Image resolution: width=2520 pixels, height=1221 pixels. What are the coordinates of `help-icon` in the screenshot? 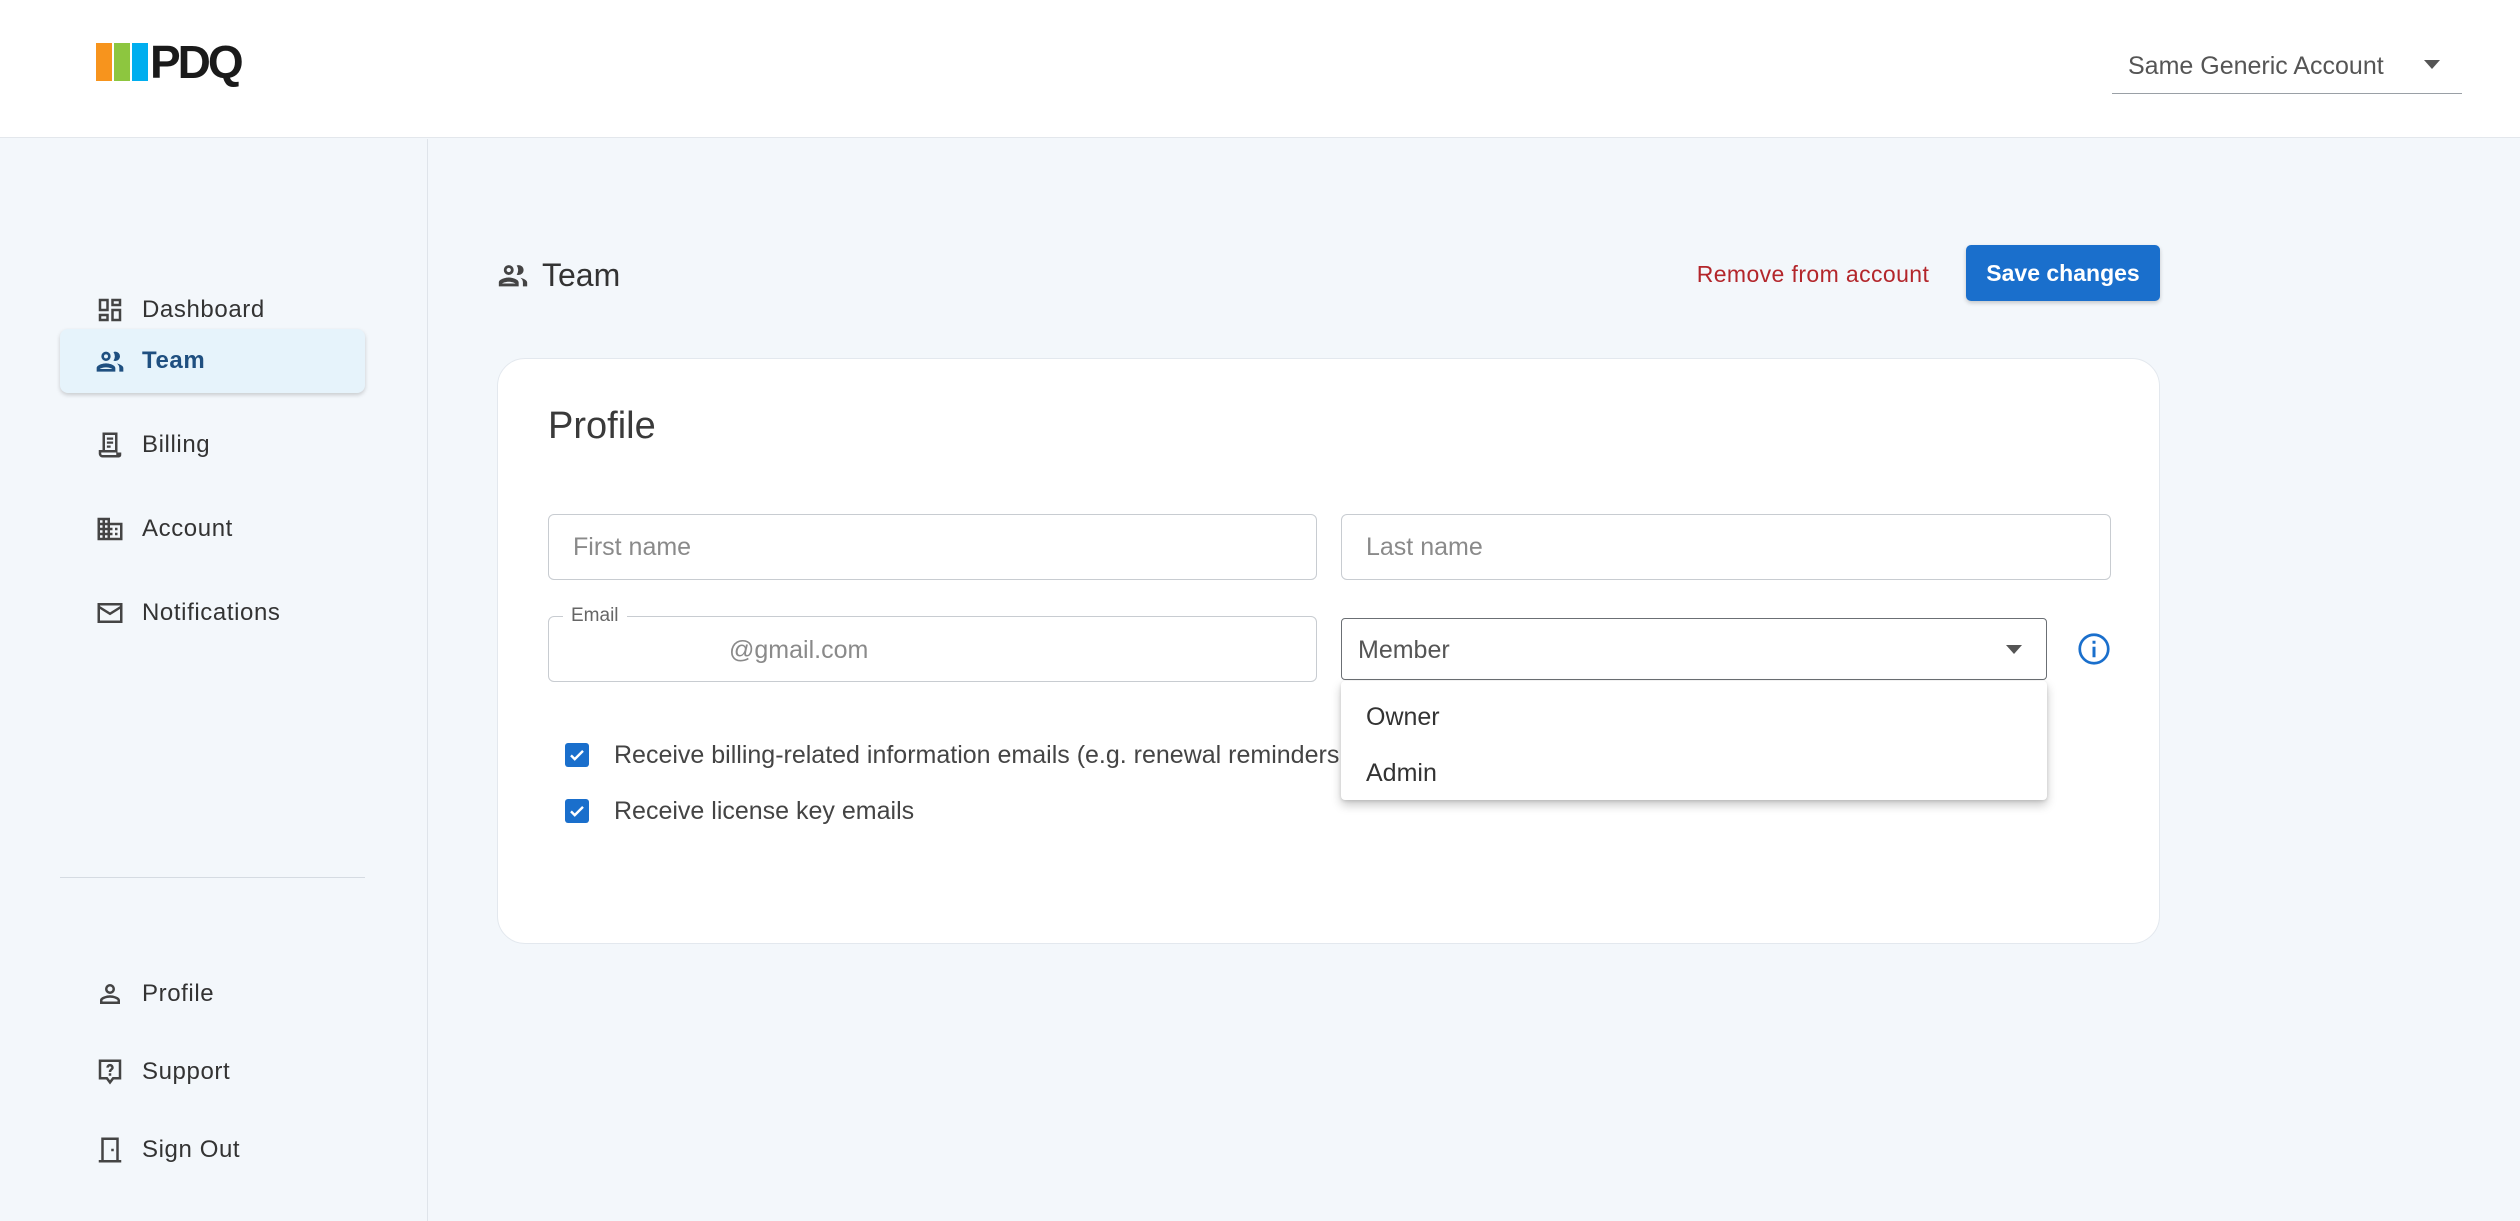 It's located at (110, 1072).